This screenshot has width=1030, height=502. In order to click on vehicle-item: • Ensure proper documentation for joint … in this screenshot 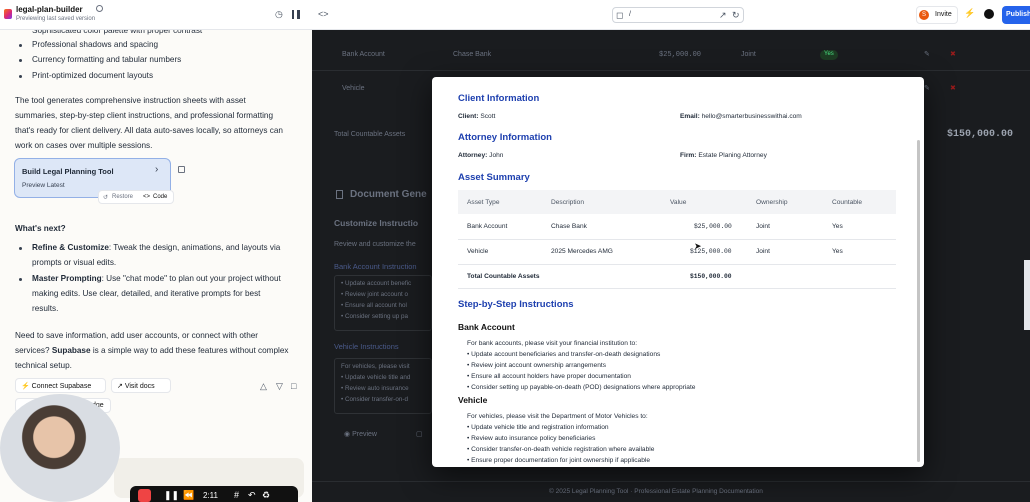, I will do `click(559, 460)`.